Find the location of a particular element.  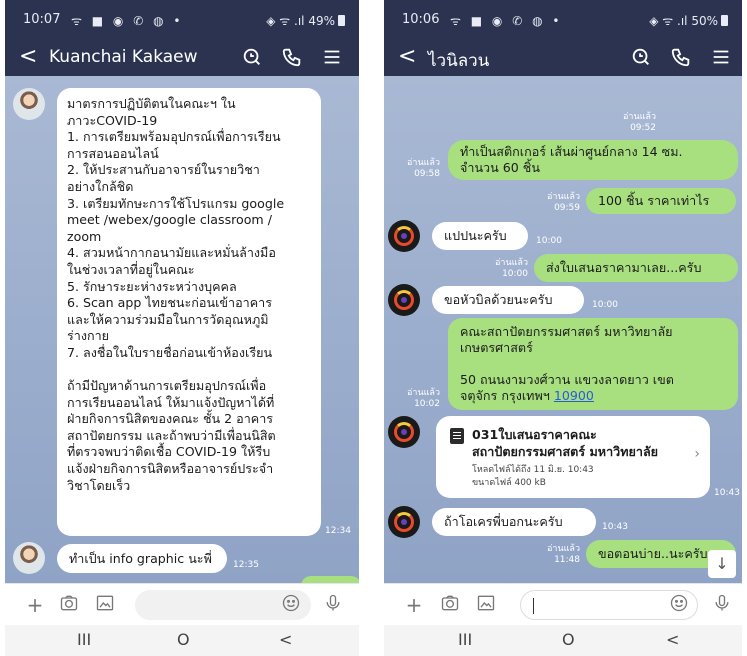

outgoing-bubble-partial is located at coordinates (330, 579).